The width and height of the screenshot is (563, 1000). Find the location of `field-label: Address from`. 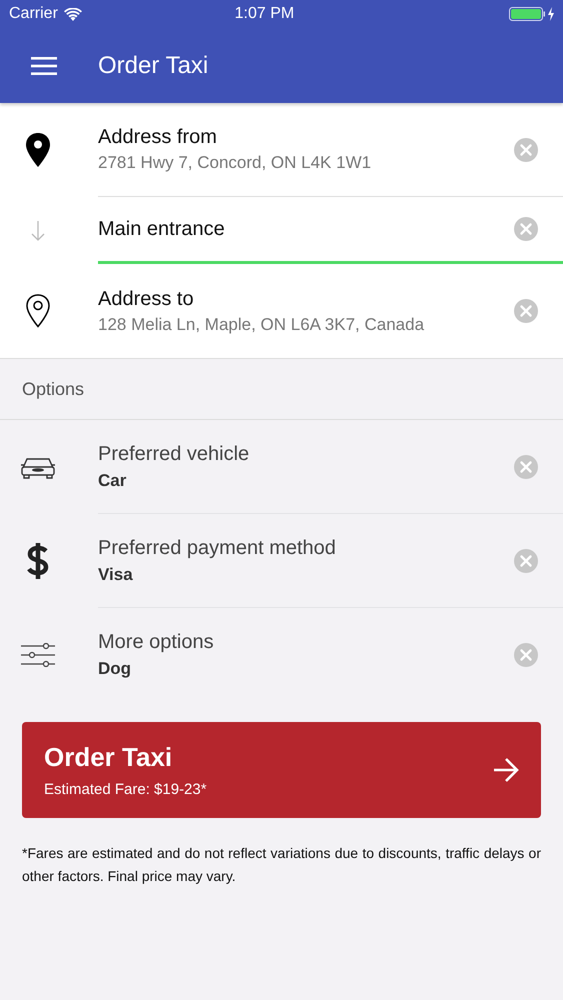

field-label: Address from is located at coordinates (158, 137).